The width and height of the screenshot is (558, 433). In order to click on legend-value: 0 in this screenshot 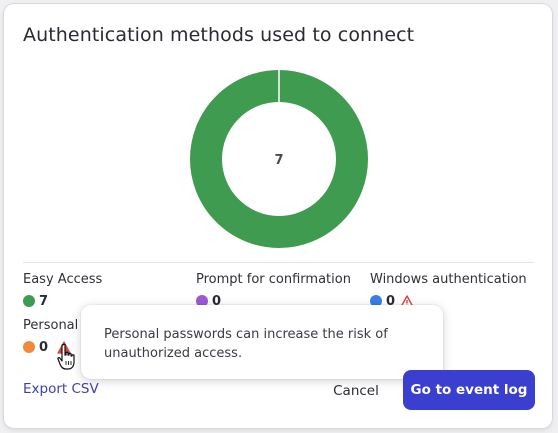, I will do `click(44, 347)`.